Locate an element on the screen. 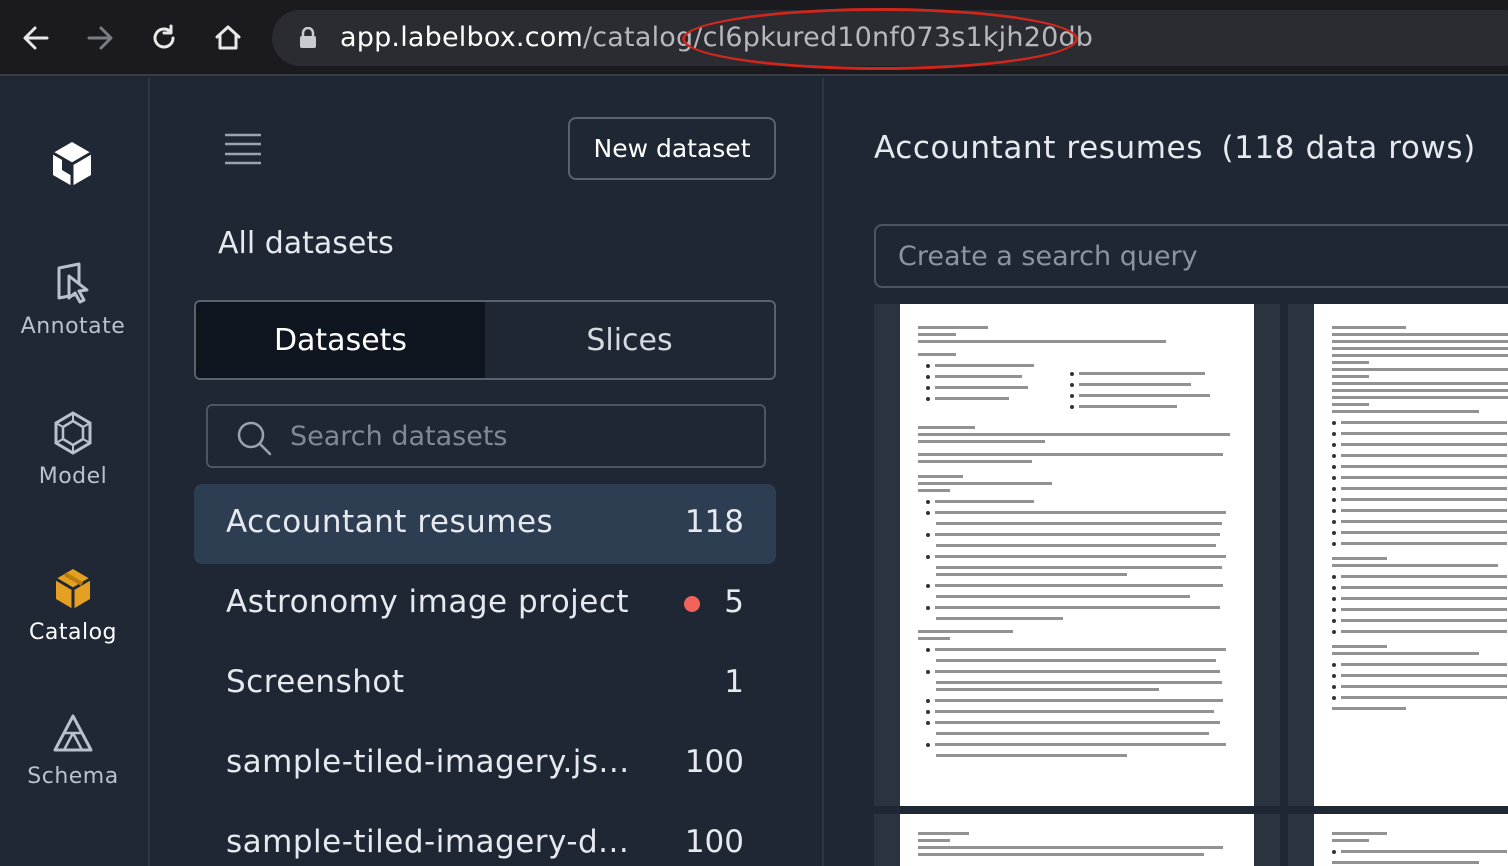 The width and height of the screenshot is (1508, 866). dataset-title: Accountant resumes (118 data rows) is located at coordinates (1175, 148).